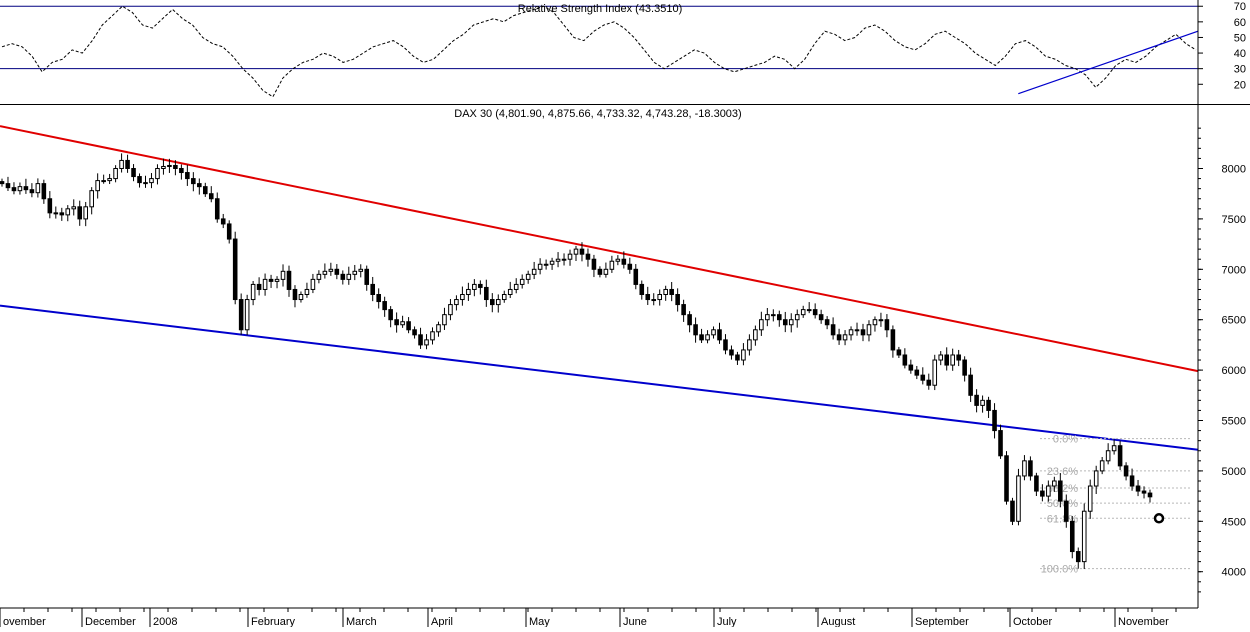  I want to click on rsi-tick-label-50: 50, so click(1240, 38).